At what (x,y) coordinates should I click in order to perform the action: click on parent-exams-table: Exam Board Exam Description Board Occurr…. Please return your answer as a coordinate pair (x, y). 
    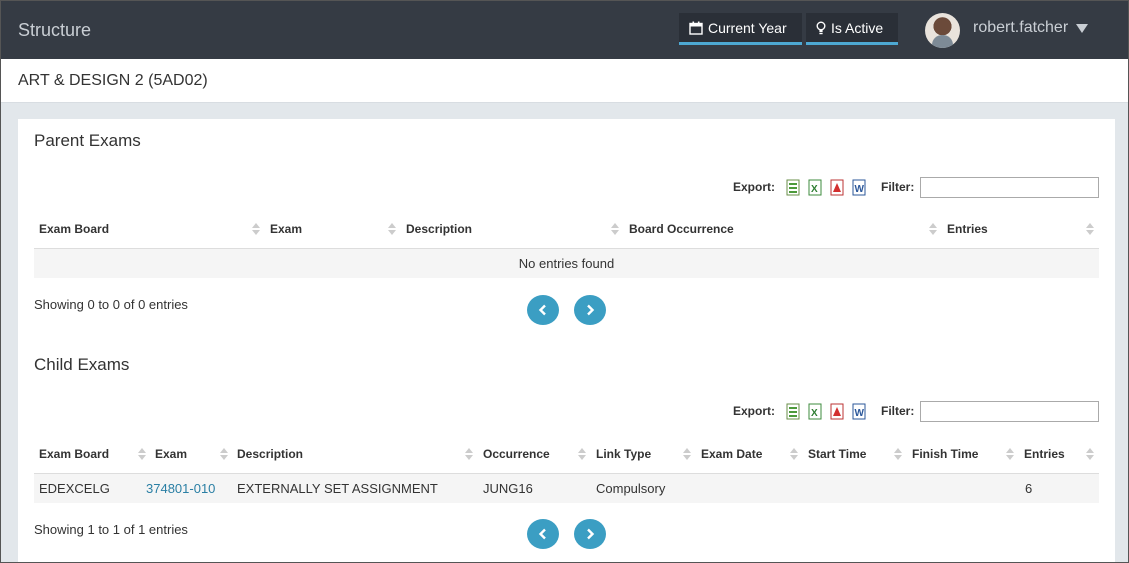
    Looking at the image, I should click on (566, 243).